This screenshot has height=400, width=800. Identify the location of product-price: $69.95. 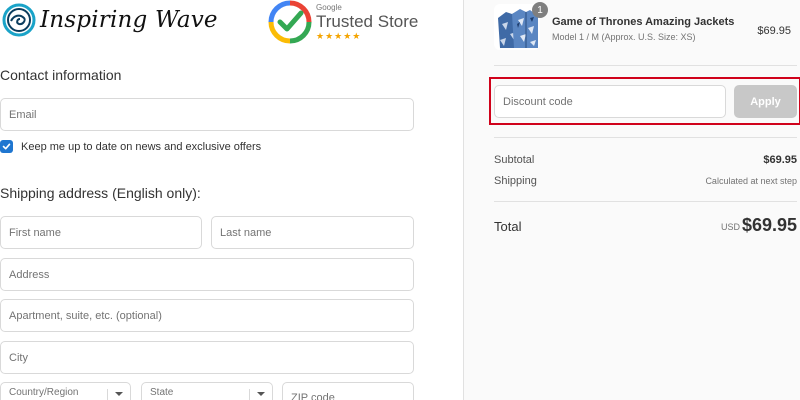
(774, 31).